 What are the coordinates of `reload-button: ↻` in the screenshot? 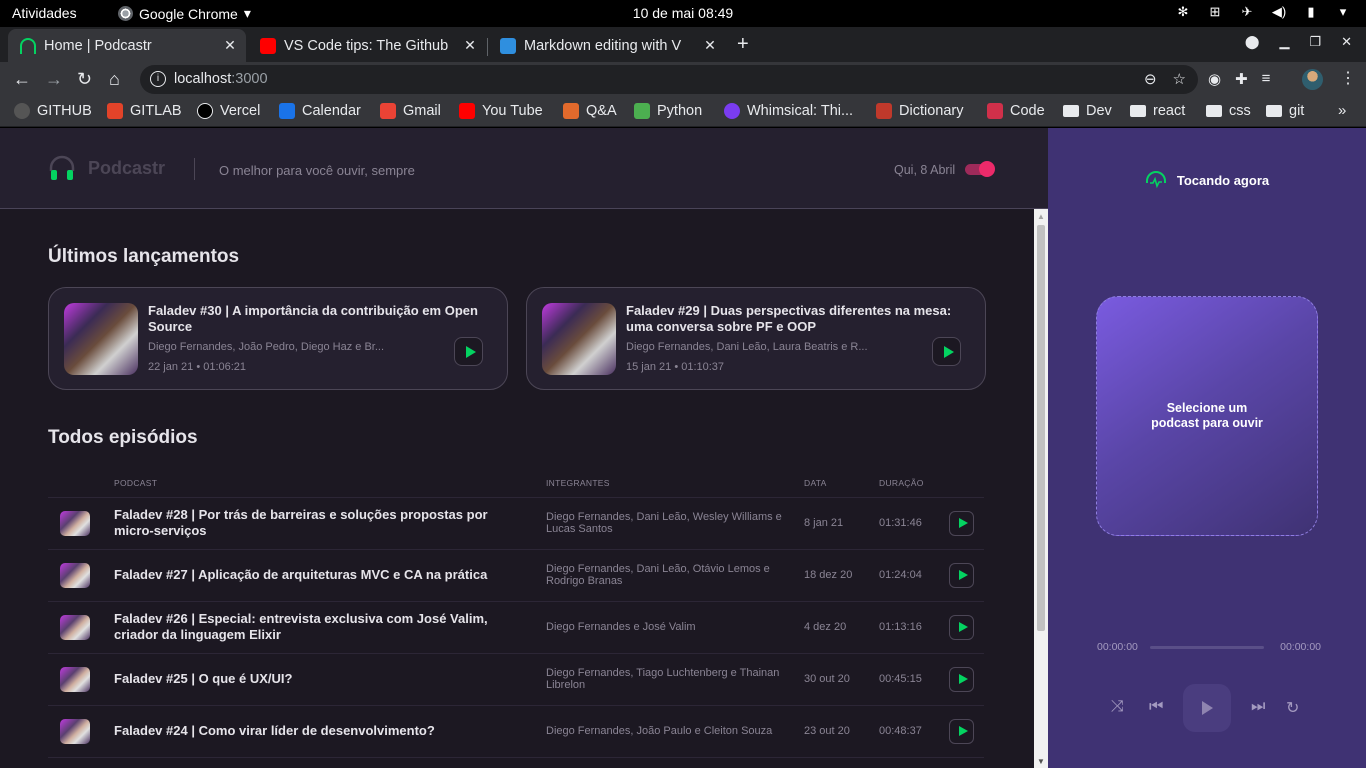 It's located at (84, 79).